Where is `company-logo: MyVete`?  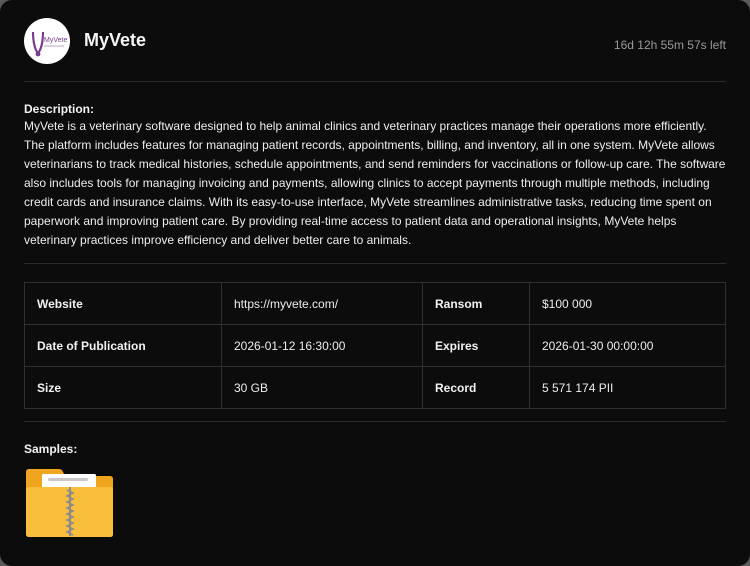 company-logo: MyVete is located at coordinates (47, 40).